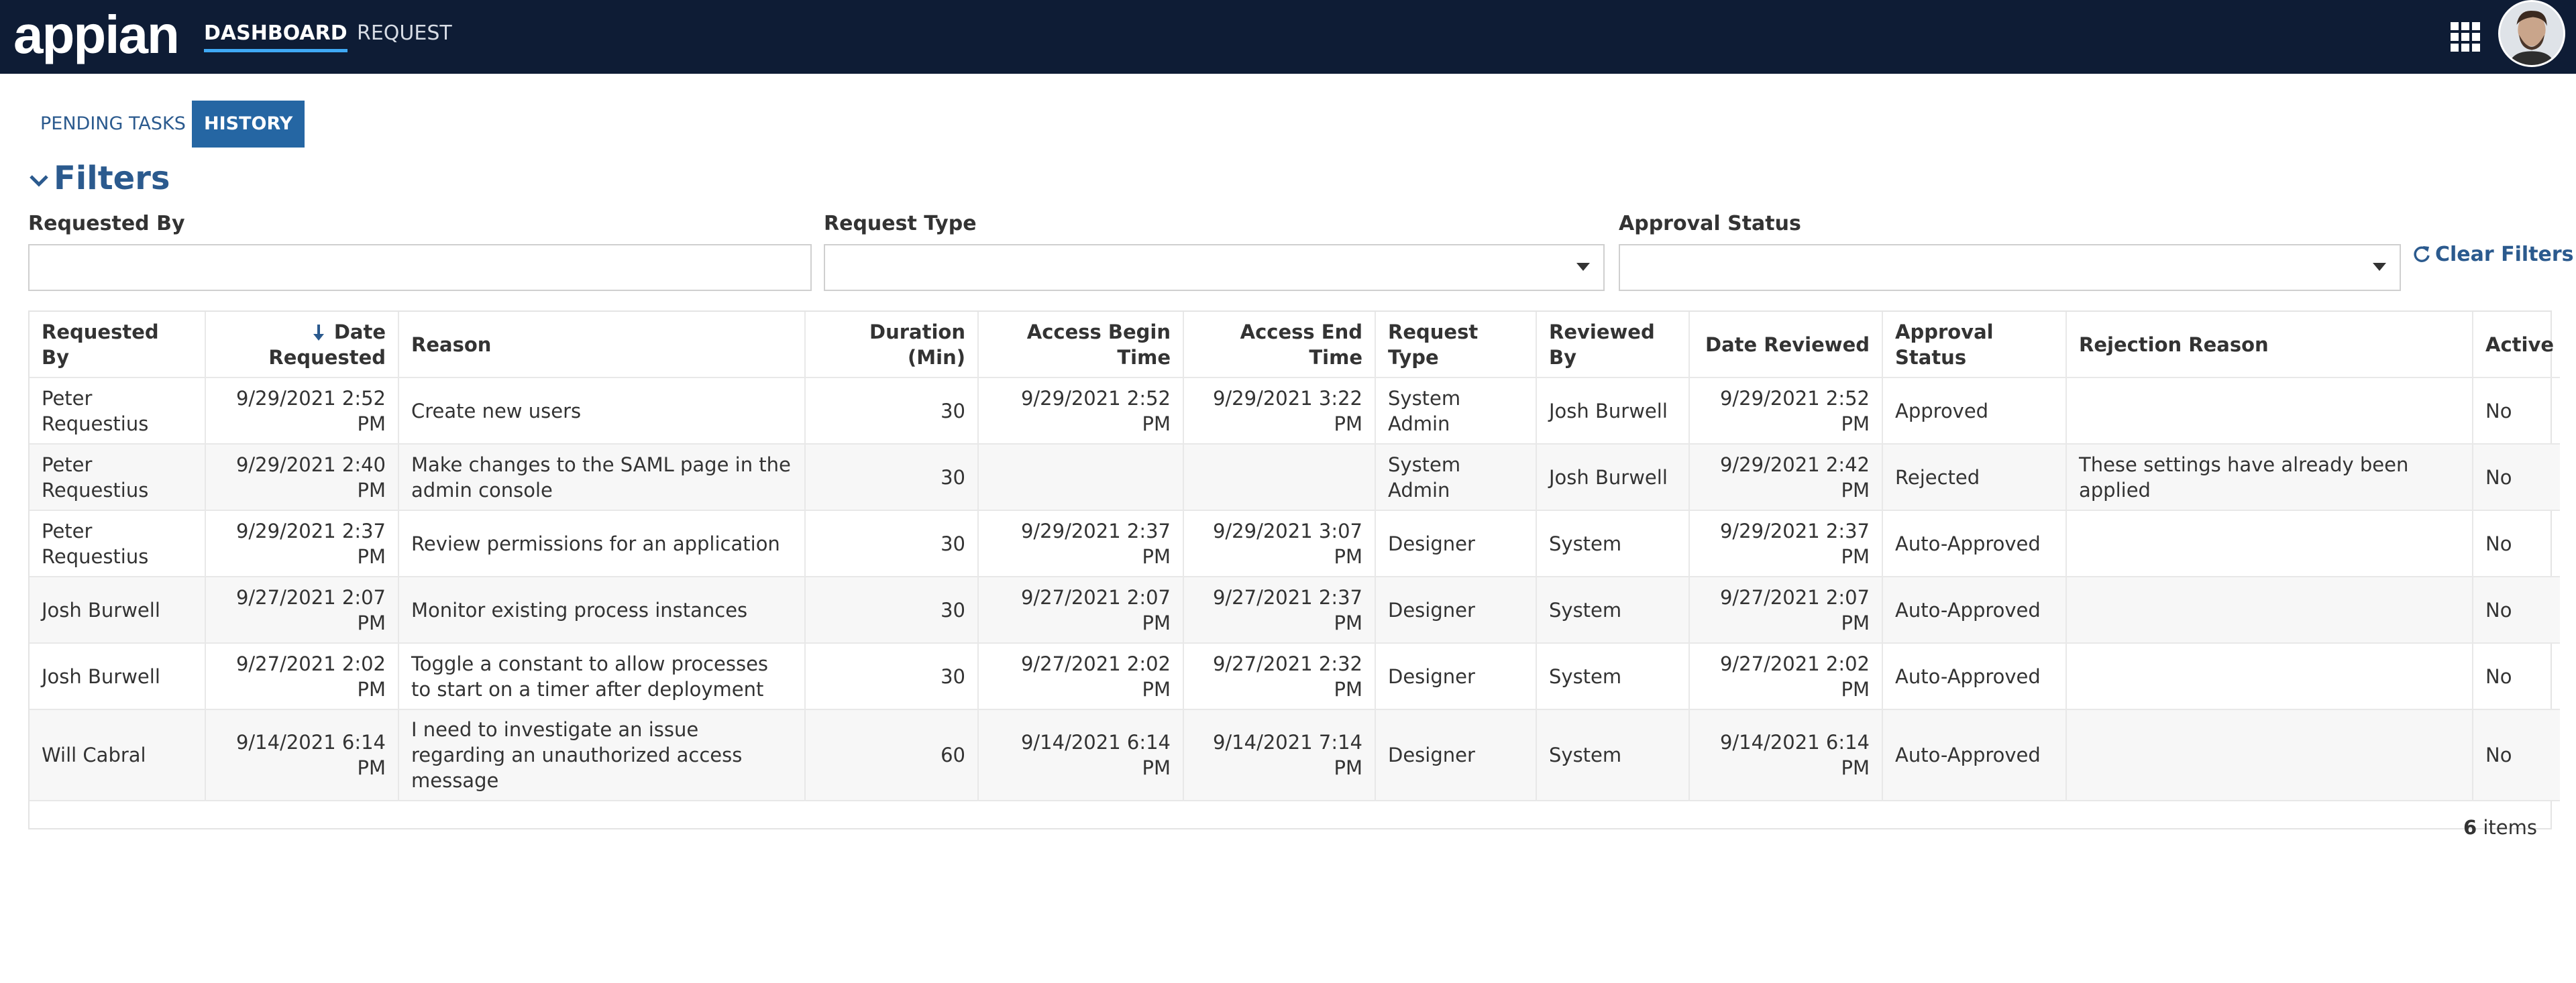 This screenshot has width=2576, height=983. What do you see at coordinates (2504, 254) in the screenshot?
I see `clear-filters-label: Clear Filters` at bounding box center [2504, 254].